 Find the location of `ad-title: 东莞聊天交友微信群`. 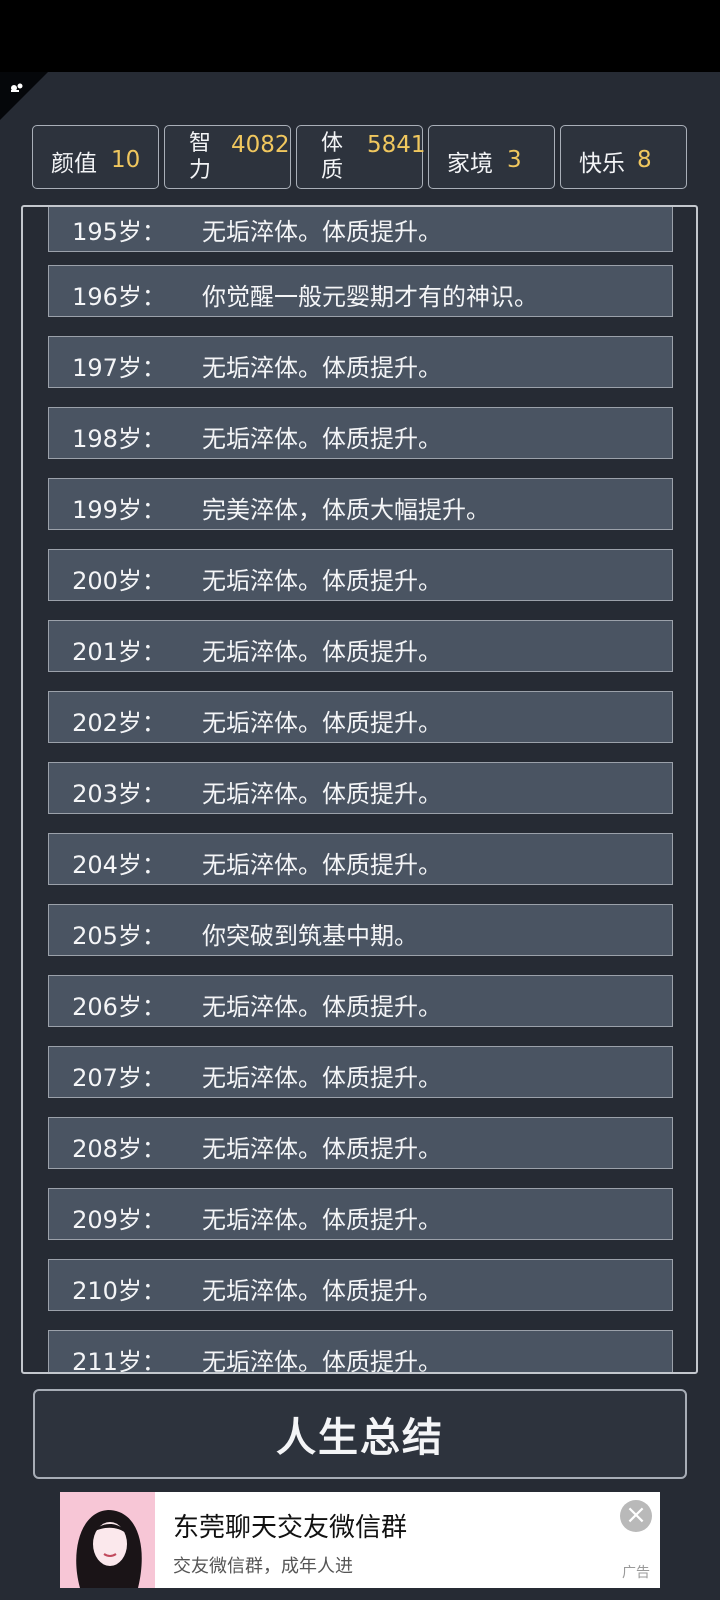

ad-title: 东莞聊天交友微信群 is located at coordinates (290, 1525).